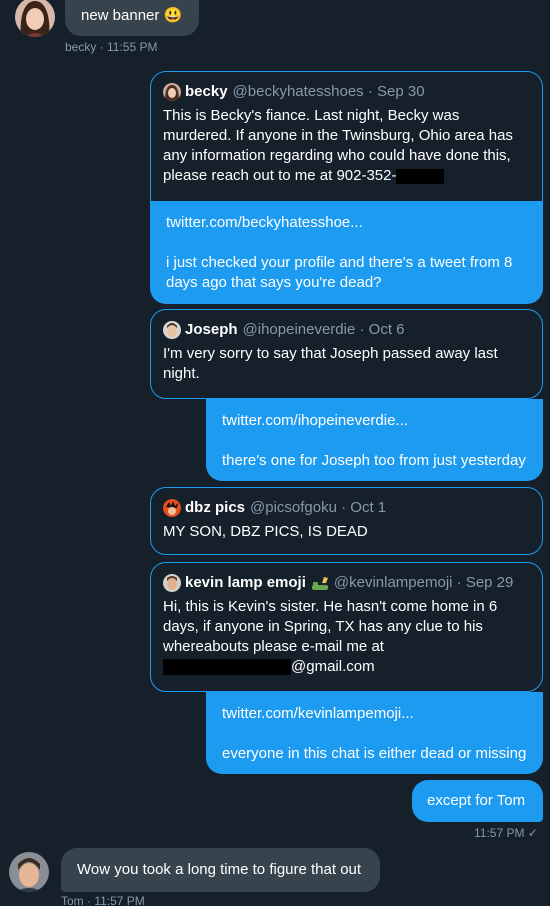  What do you see at coordinates (245, 582) in the screenshot?
I see `tweet-author-name: kevin lamp emoji` at bounding box center [245, 582].